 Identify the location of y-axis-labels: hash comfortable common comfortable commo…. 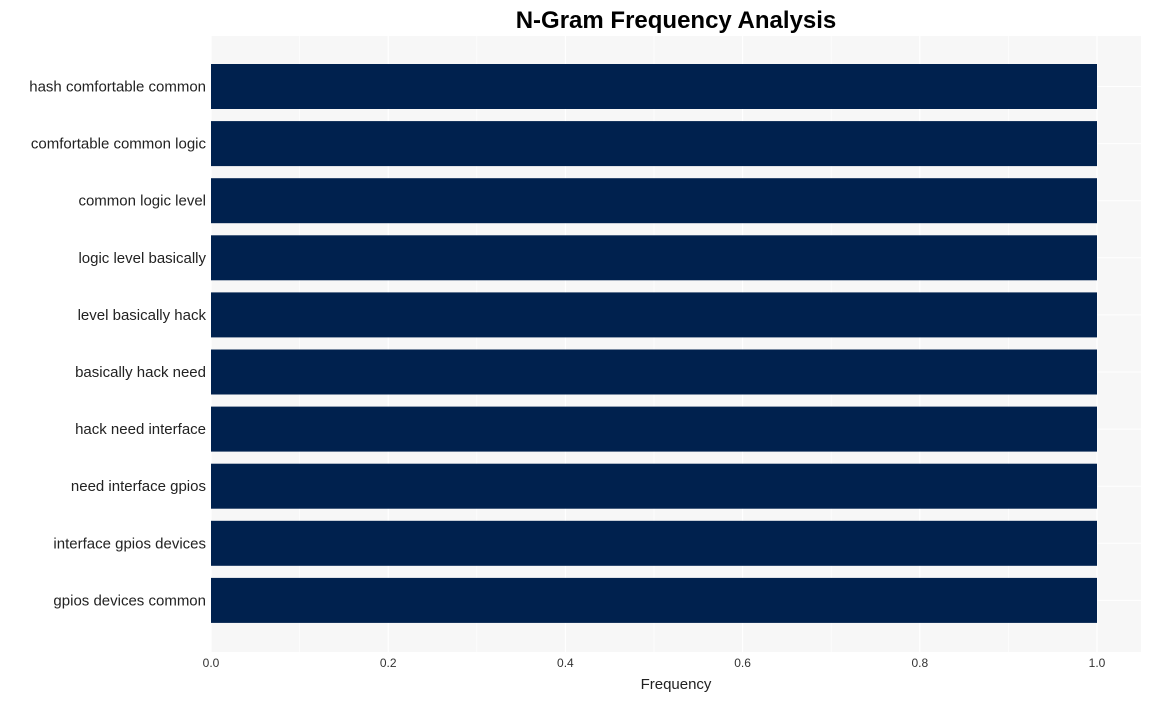
(117, 344).